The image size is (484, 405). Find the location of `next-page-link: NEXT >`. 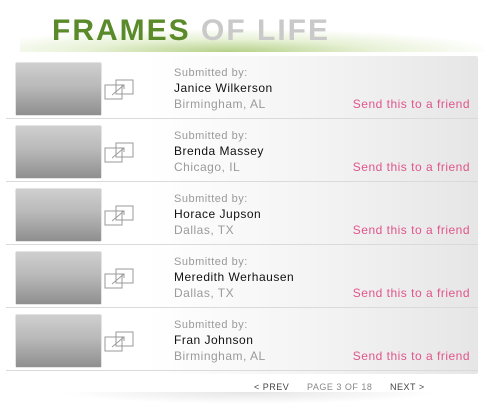

next-page-link: NEXT > is located at coordinates (407, 387).